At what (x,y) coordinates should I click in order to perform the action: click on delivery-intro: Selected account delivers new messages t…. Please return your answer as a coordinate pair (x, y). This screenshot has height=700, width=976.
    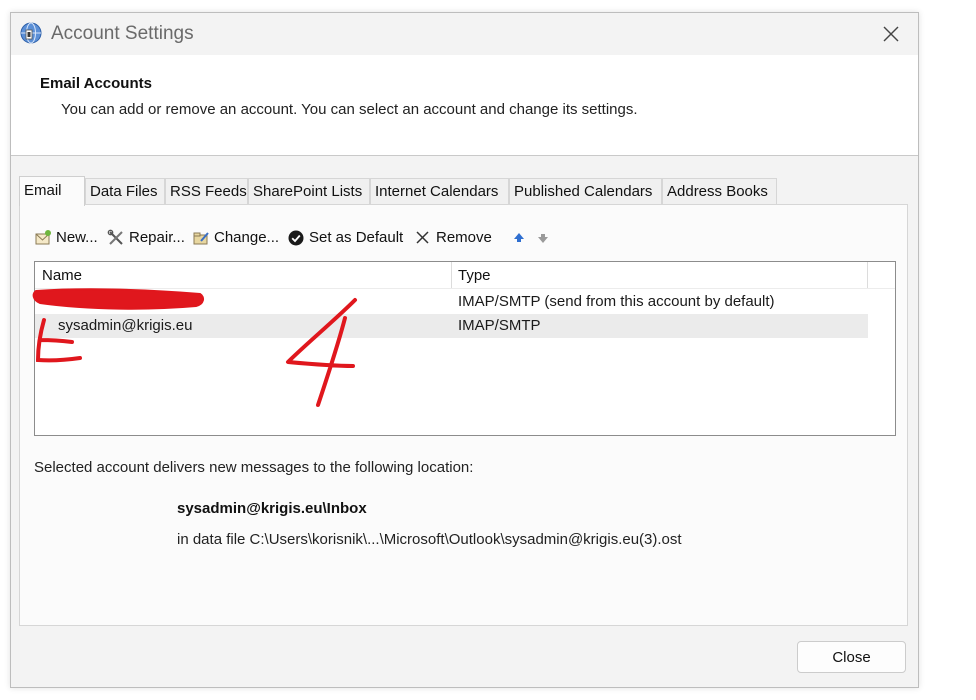
    Looking at the image, I should click on (254, 467).